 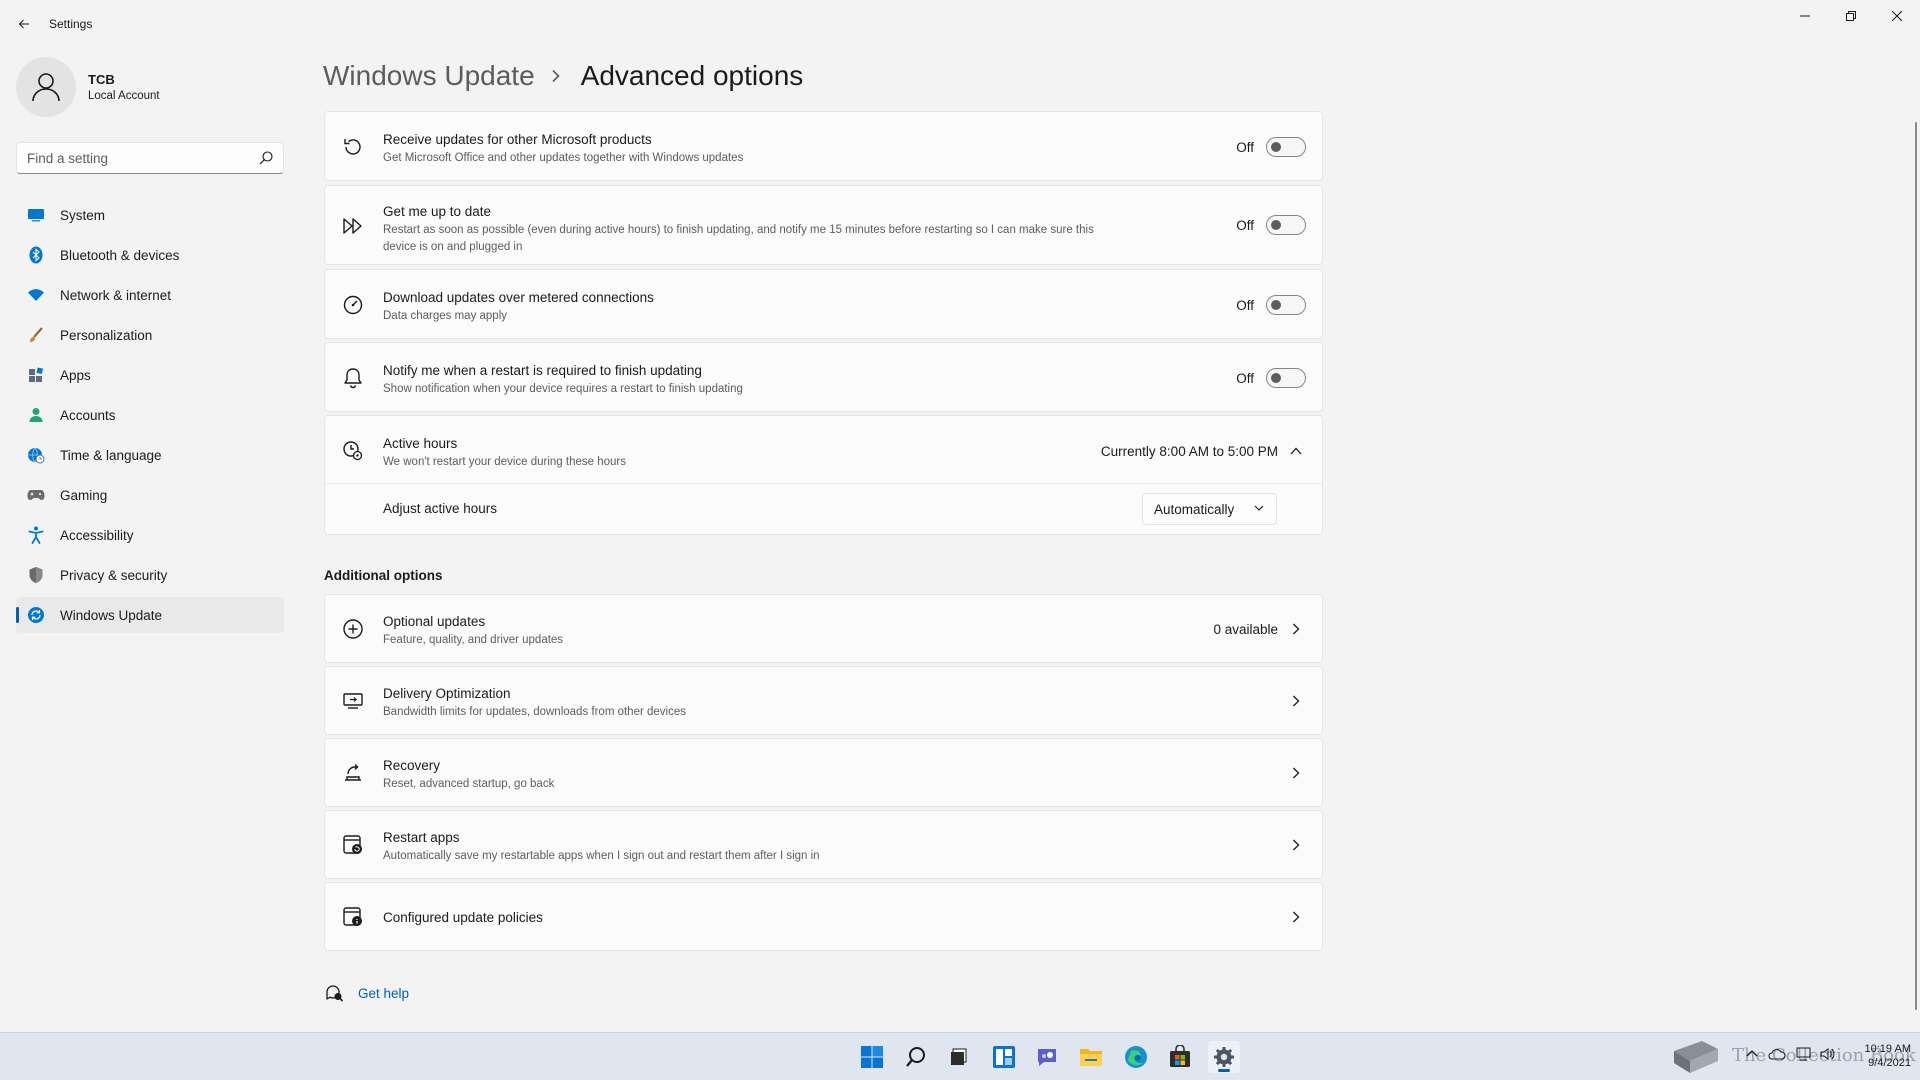 I want to click on file-explorer-button, so click(x=1091, y=1057).